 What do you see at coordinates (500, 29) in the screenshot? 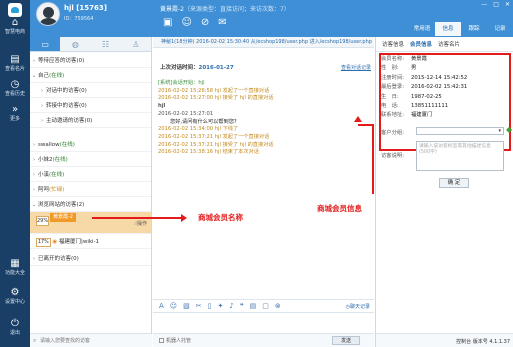
I see `tab-record: 记录` at bounding box center [500, 29].